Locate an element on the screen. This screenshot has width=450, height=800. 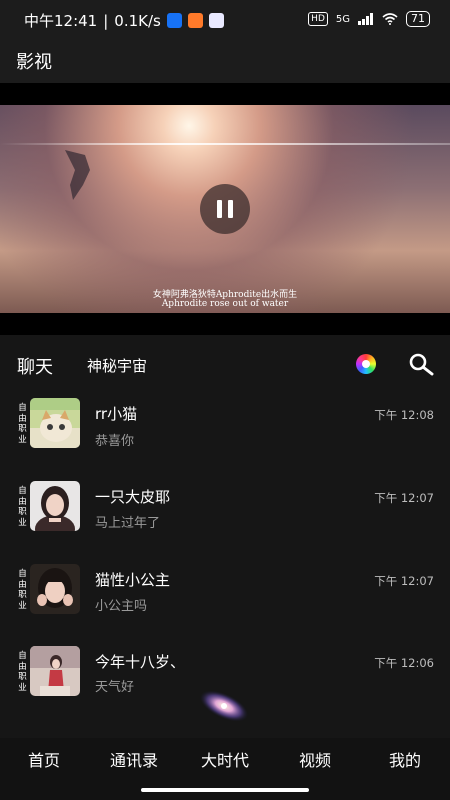
status-time: 中午12:41 is located at coordinates (61, 21).